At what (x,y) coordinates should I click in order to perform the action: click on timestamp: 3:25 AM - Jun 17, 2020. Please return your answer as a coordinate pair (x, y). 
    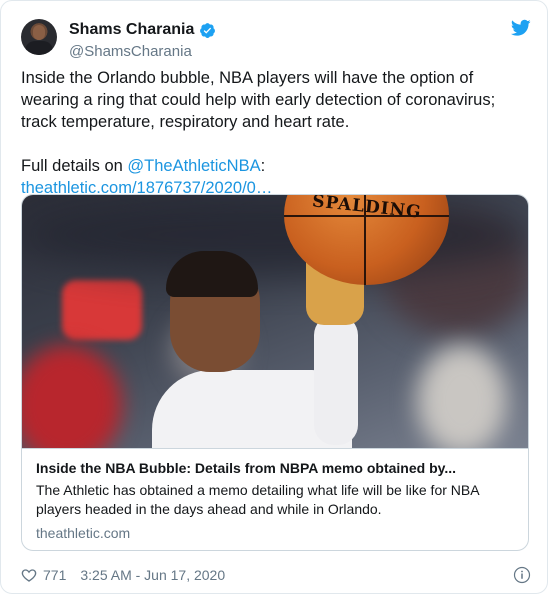
    Looking at the image, I should click on (152, 575).